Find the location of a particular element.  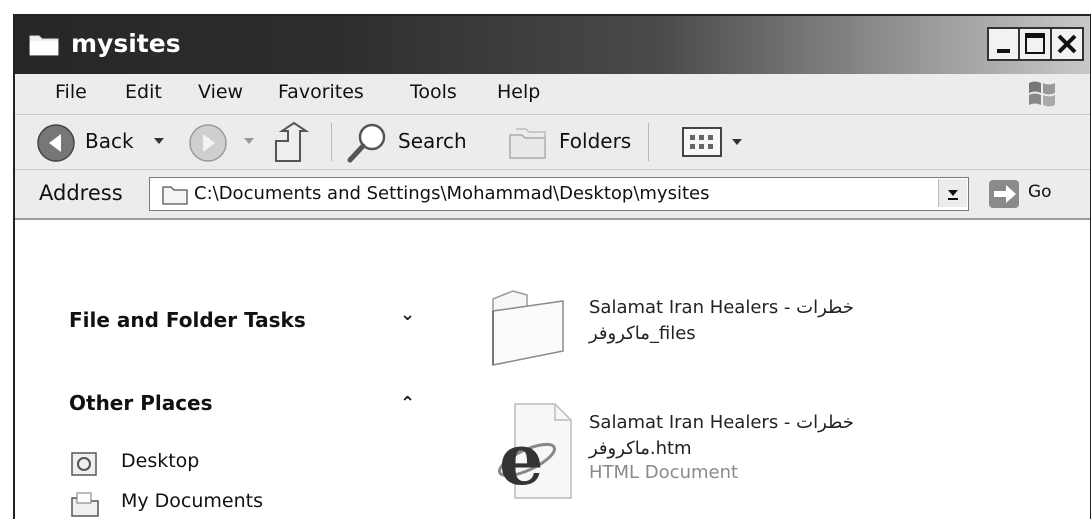

folders-icon is located at coordinates (528, 143).